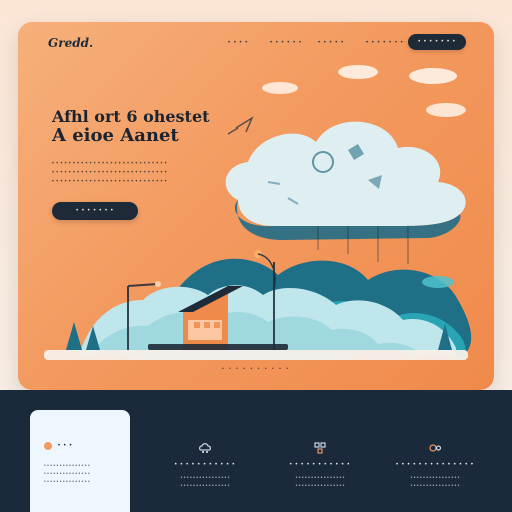  Describe the element at coordinates (205, 448) in the screenshot. I see `cloud-network-icon` at that location.